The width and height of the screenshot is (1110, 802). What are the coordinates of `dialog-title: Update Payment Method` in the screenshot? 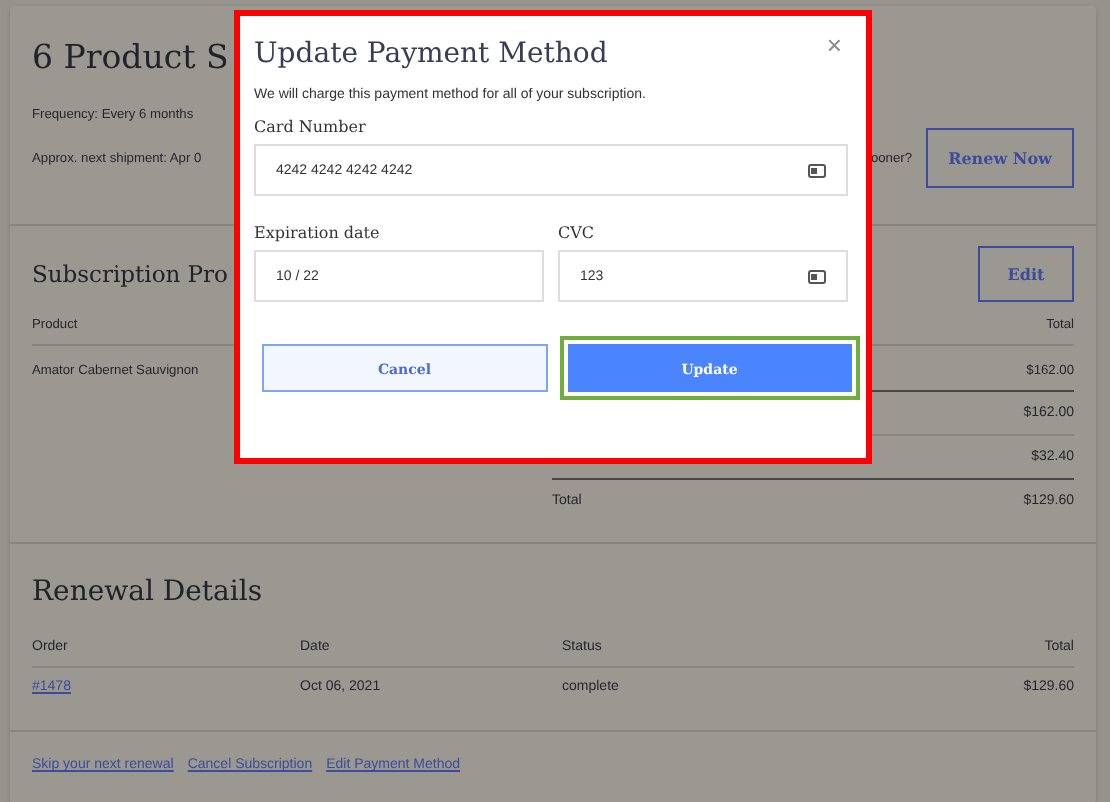 It's located at (431, 54).